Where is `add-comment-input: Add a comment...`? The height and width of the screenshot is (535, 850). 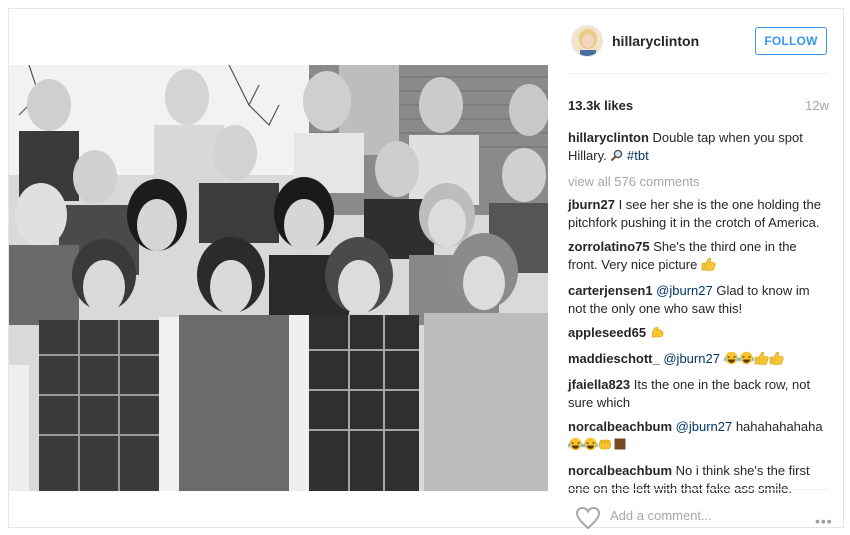 add-comment-input: Add a comment... is located at coordinates (661, 515).